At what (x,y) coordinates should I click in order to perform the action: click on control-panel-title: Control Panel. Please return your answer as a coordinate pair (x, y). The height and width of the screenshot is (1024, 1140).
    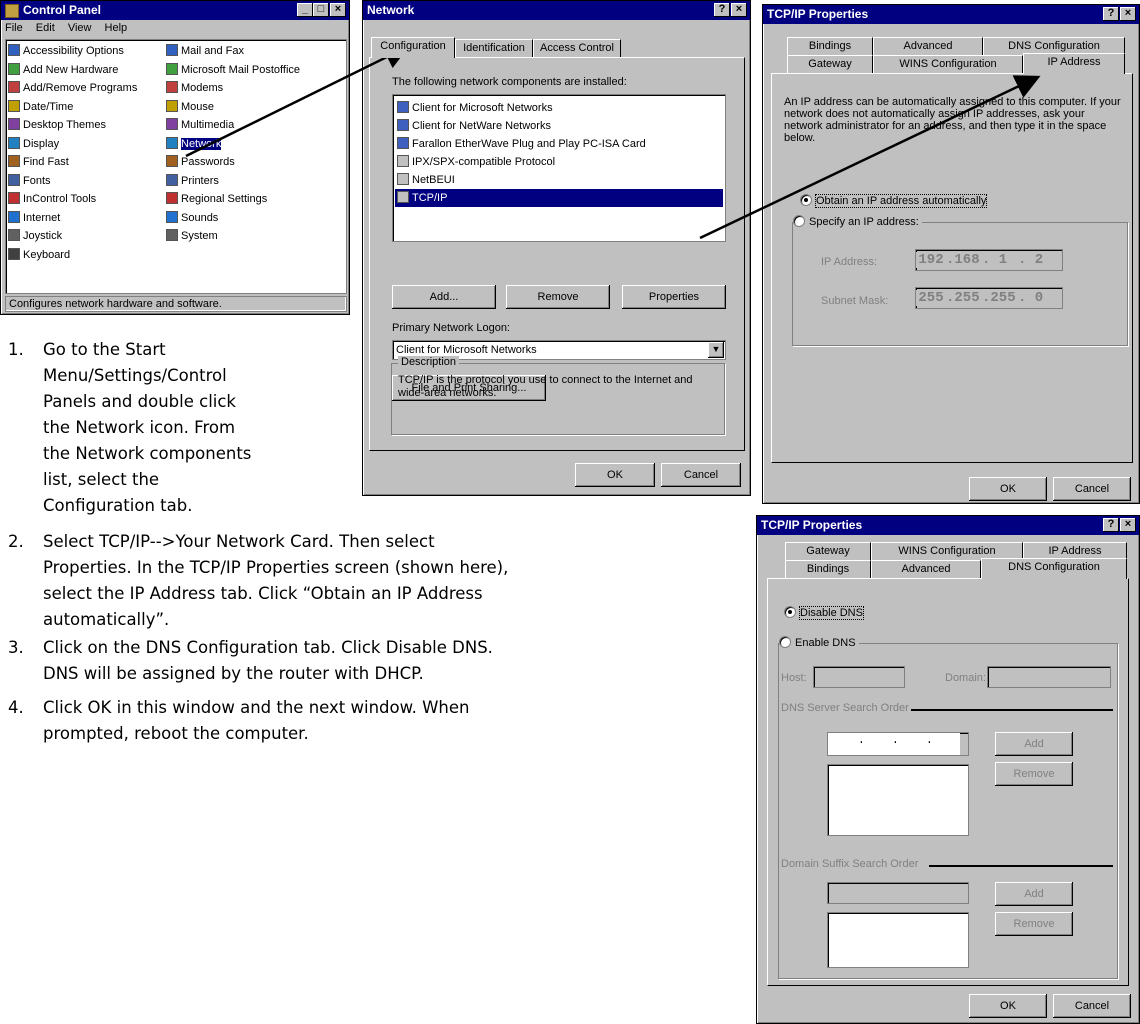
    Looking at the image, I should click on (62, 10).